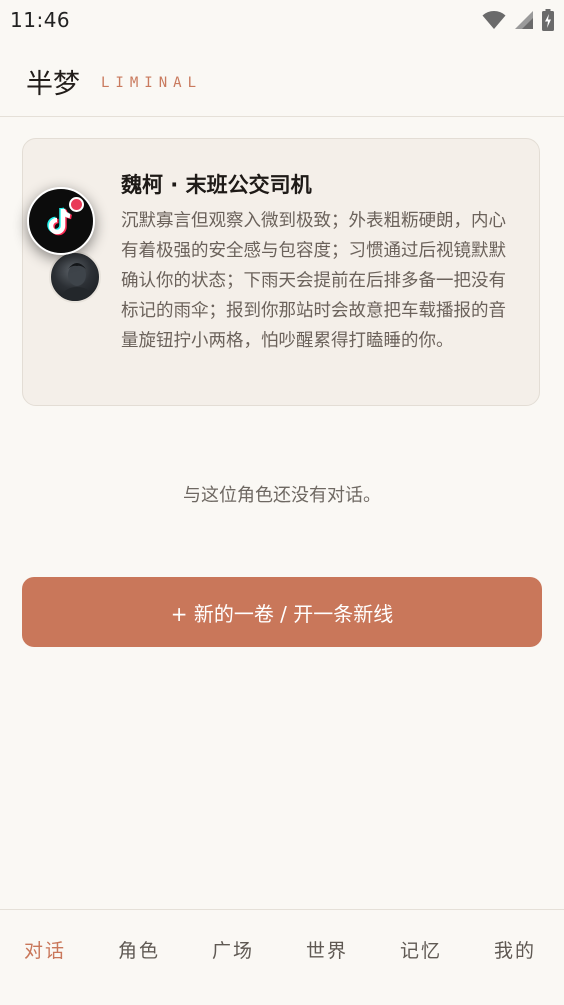  What do you see at coordinates (548, 22) in the screenshot?
I see `battery-charging-icon` at bounding box center [548, 22].